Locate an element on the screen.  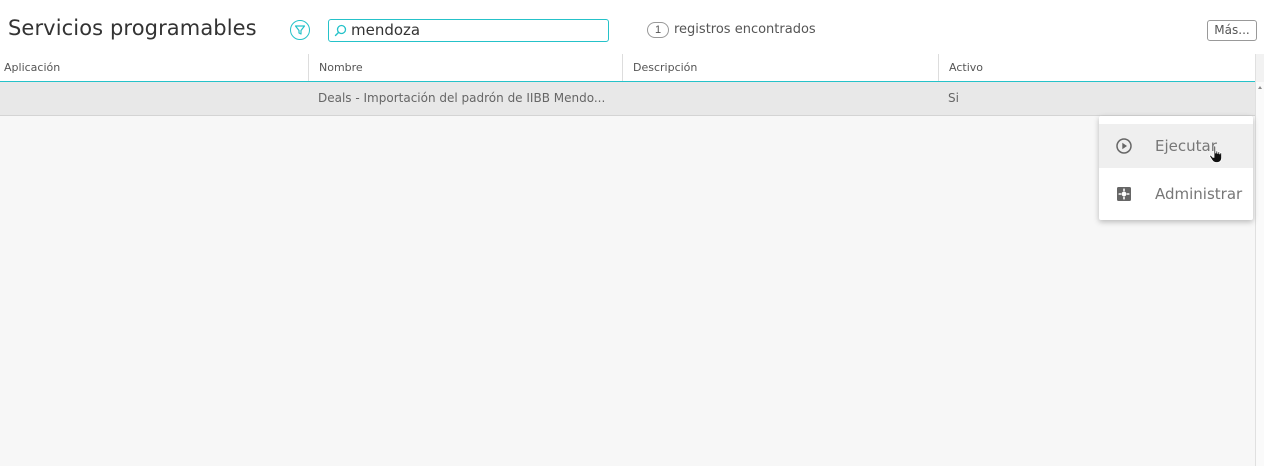
search-icon is located at coordinates (340, 30).